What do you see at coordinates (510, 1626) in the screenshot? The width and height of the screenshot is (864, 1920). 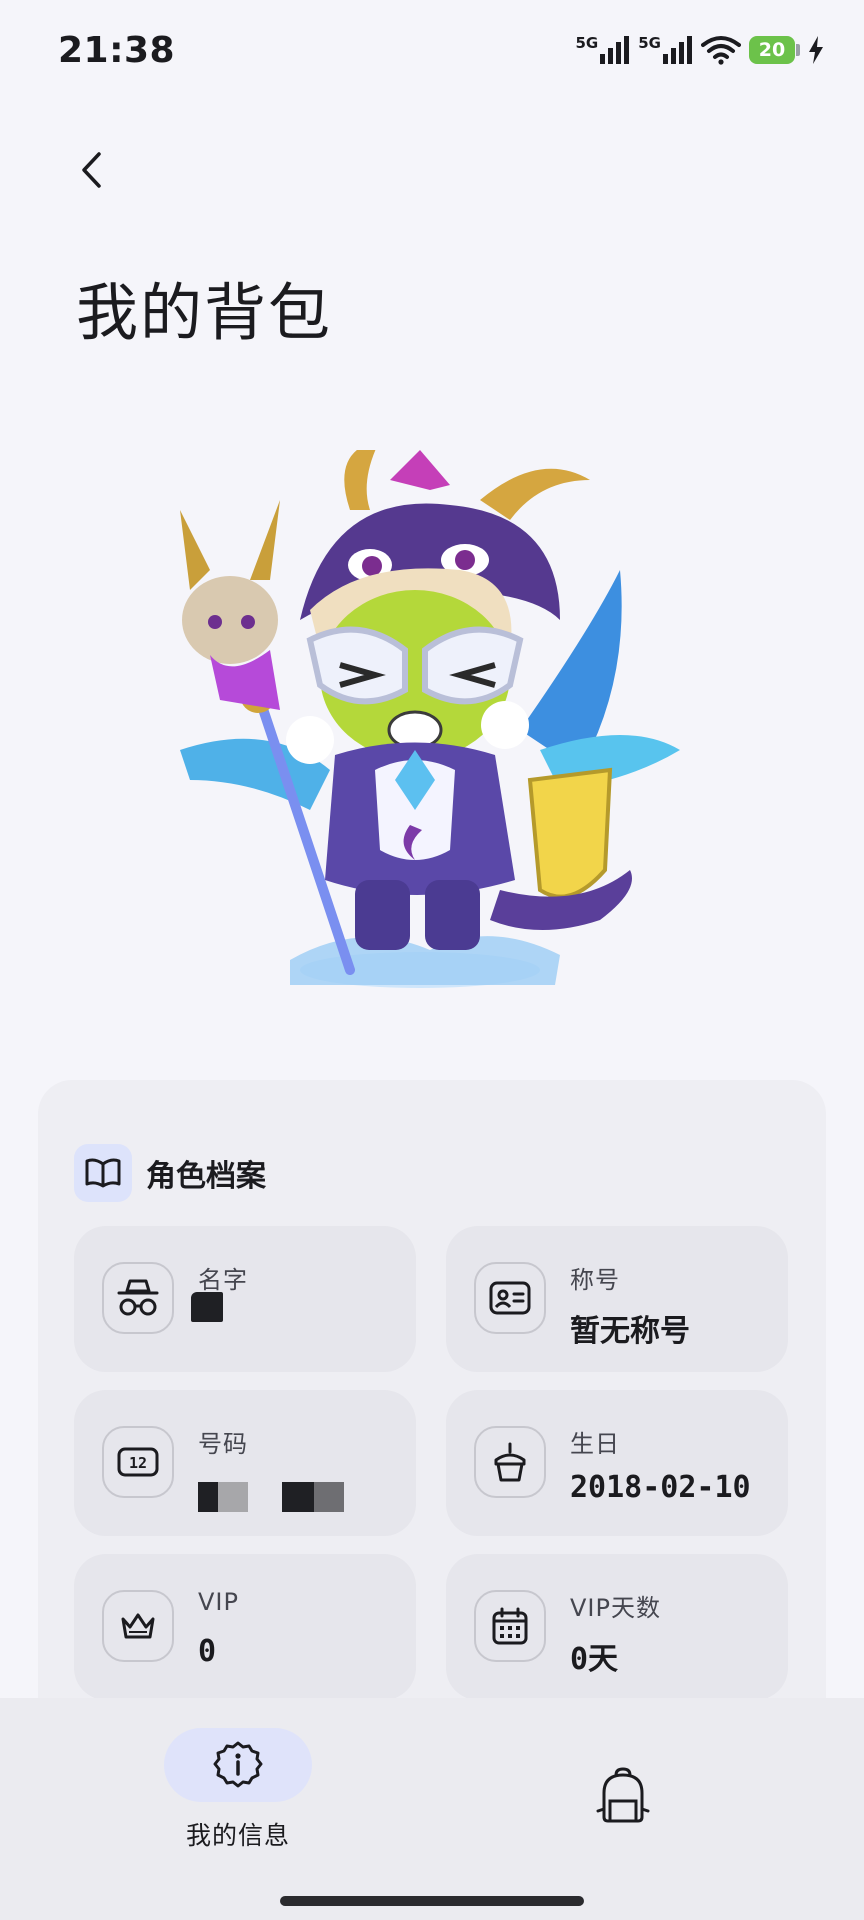 I see `calendar-icon` at bounding box center [510, 1626].